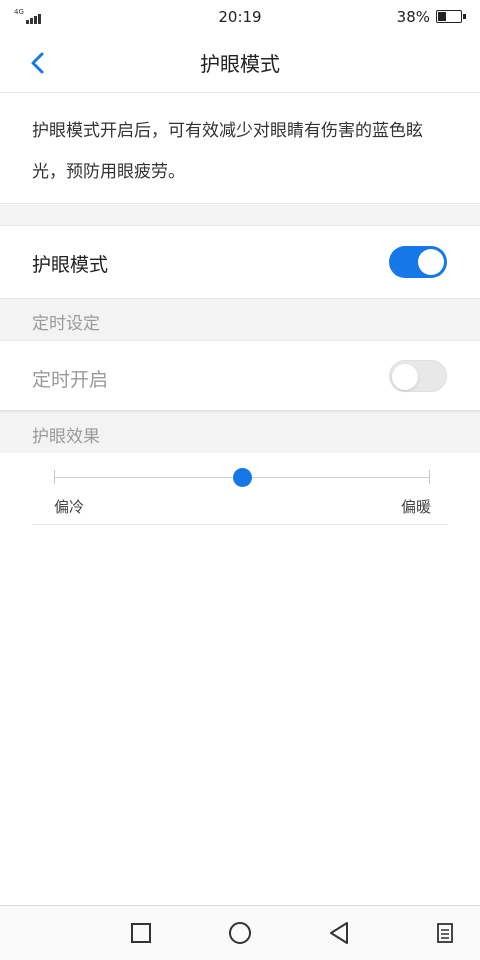 The height and width of the screenshot is (960, 480). What do you see at coordinates (429, 477) in the screenshot?
I see `slider-tick-end` at bounding box center [429, 477].